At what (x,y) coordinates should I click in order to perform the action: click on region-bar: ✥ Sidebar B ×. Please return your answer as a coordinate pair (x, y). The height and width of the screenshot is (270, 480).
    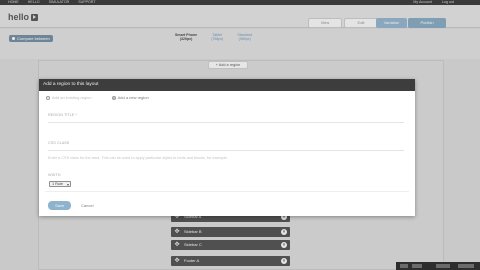
    Looking at the image, I should click on (230, 232).